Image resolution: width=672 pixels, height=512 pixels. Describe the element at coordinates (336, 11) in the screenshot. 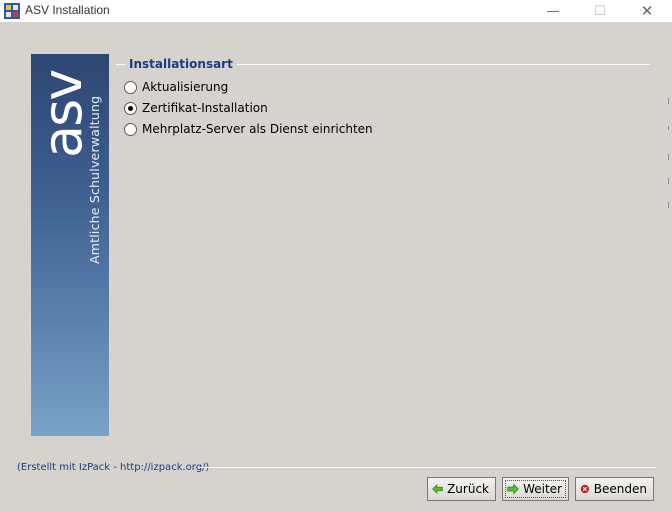

I see `title-bar: ASV Installation — ☐ ✕` at that location.